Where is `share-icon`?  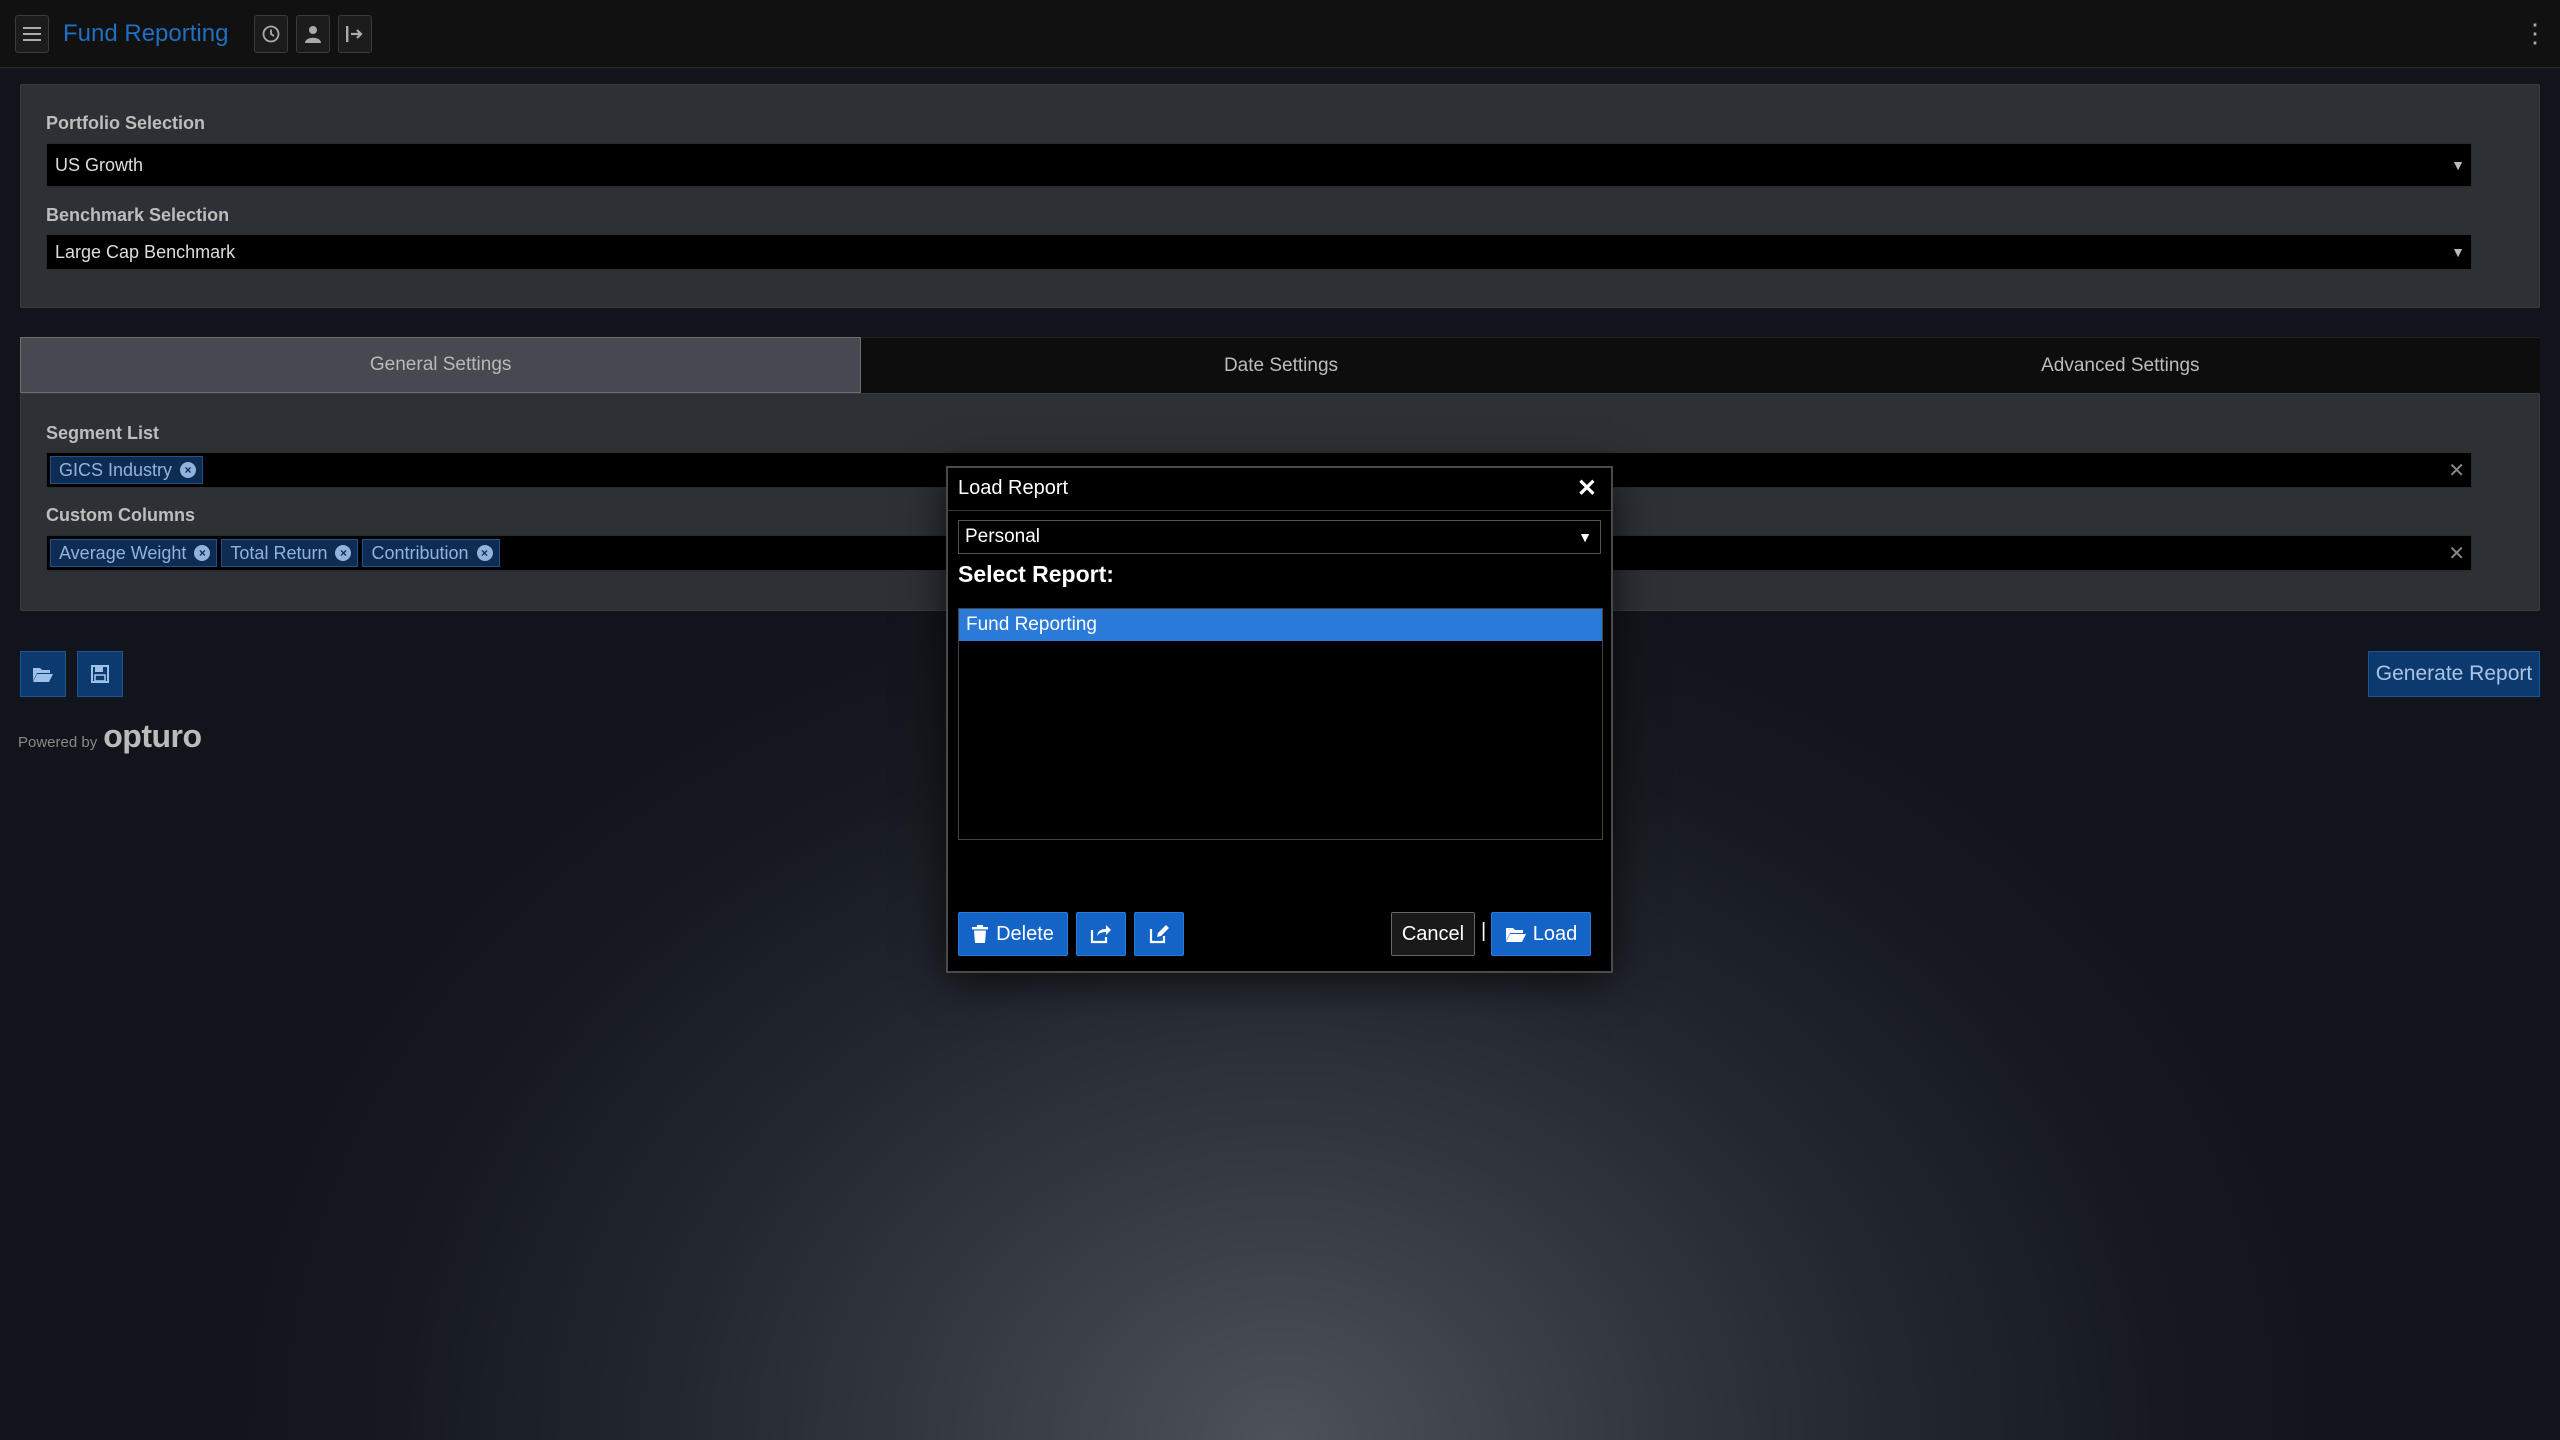 share-icon is located at coordinates (1100, 934).